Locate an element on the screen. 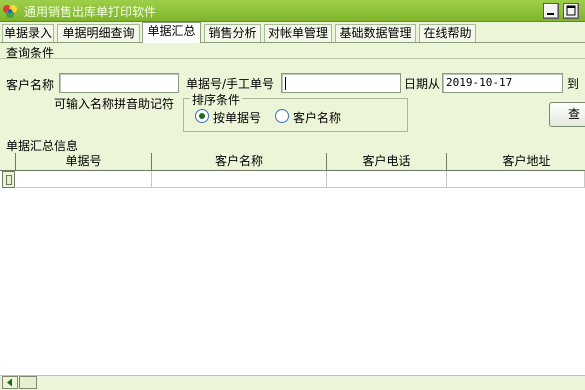  app-logo-icon is located at coordinates (10, 11).